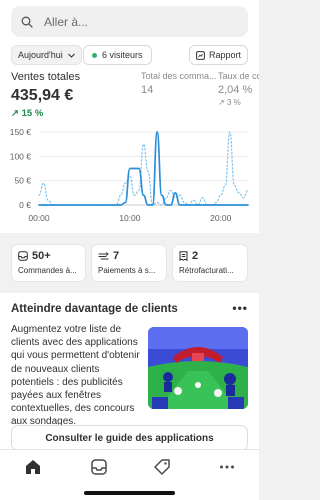 This screenshot has height=500, width=320. I want to click on receipt-icon, so click(183, 256).